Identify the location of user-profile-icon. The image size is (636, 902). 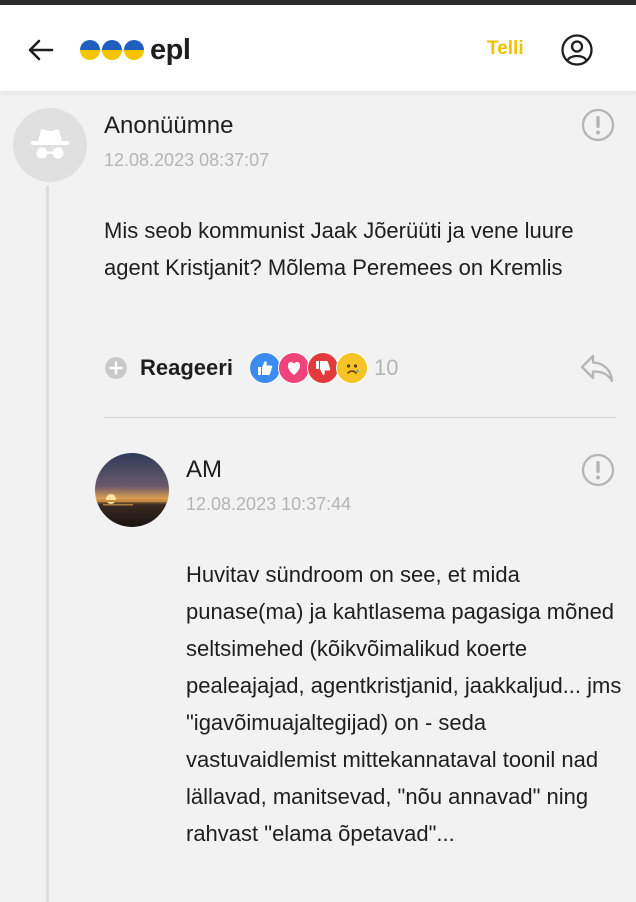
(577, 50).